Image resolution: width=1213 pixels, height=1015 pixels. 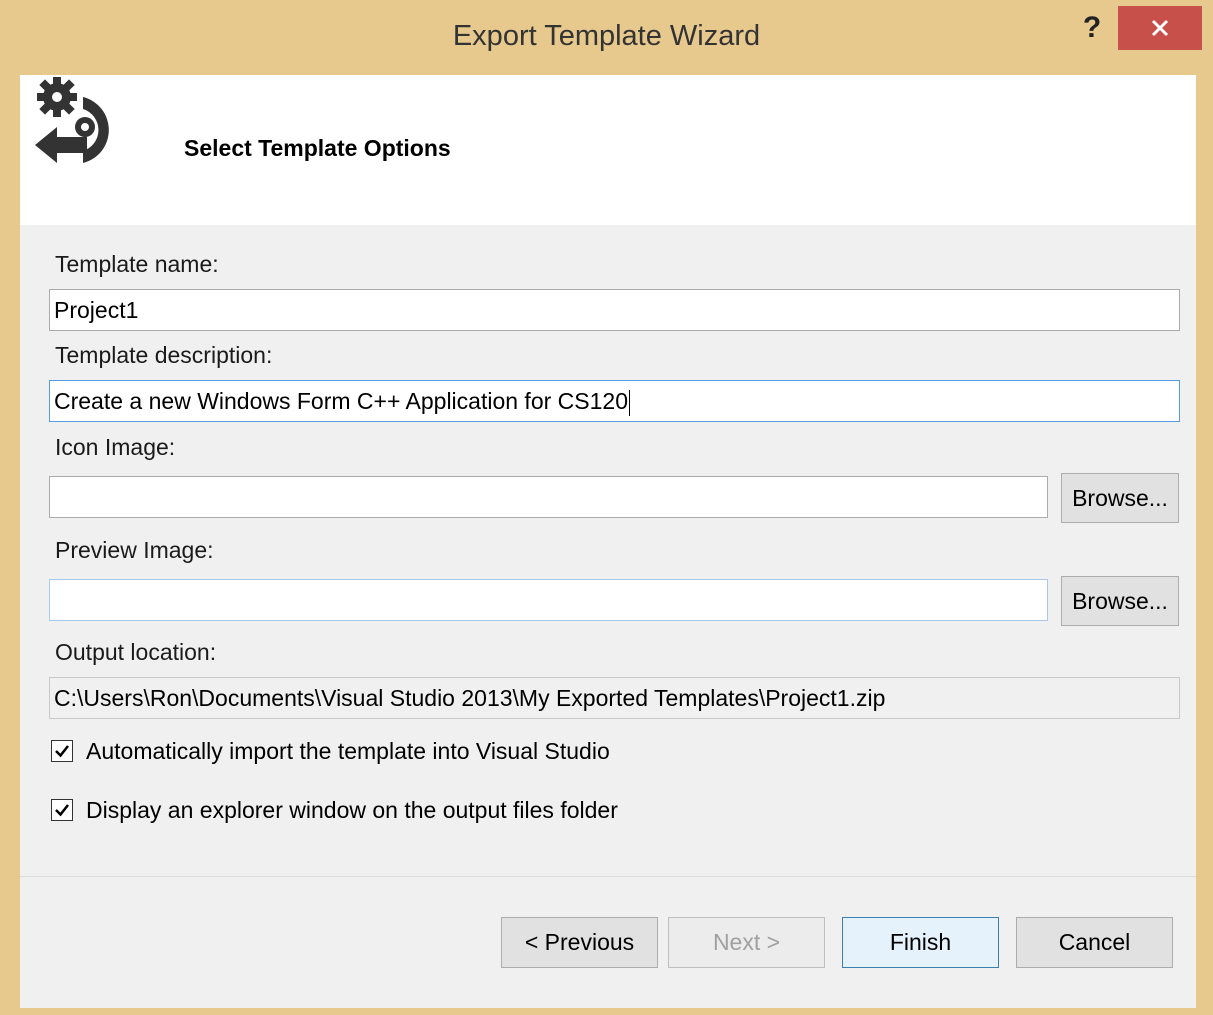 I want to click on title-bar: Export Template Wizard ?, so click(x=606, y=37).